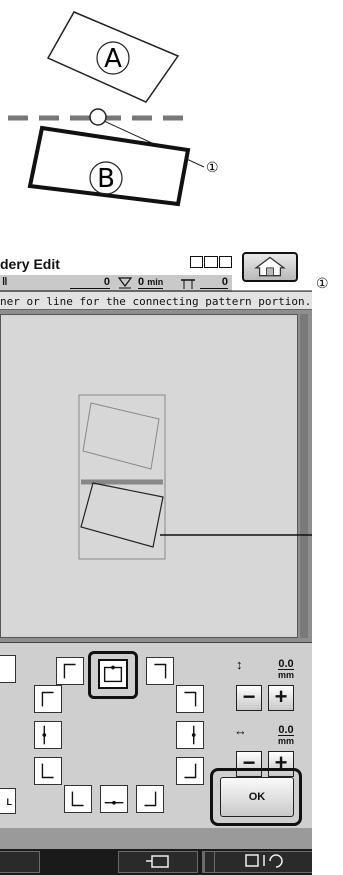  What do you see at coordinates (156, 838) in the screenshot?
I see `panel-separator` at bounding box center [156, 838].